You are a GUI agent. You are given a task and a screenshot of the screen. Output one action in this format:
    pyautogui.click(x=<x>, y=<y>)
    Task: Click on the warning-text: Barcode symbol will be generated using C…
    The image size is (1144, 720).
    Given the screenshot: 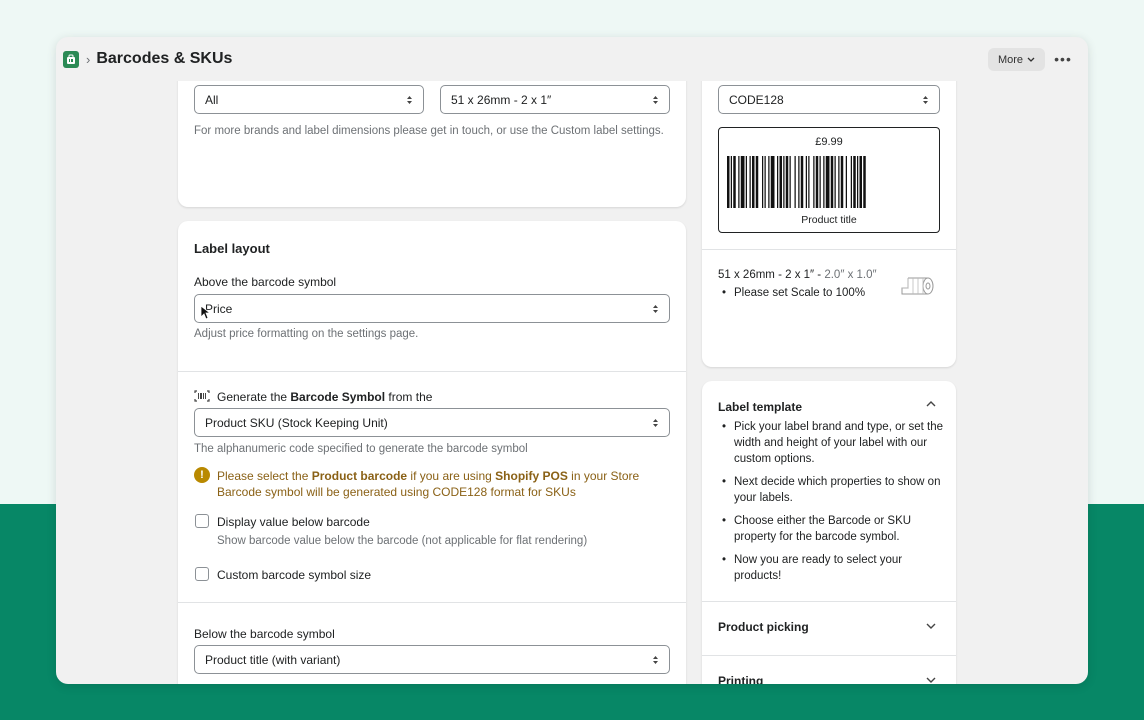 What is the action you would take?
    pyautogui.click(x=396, y=492)
    